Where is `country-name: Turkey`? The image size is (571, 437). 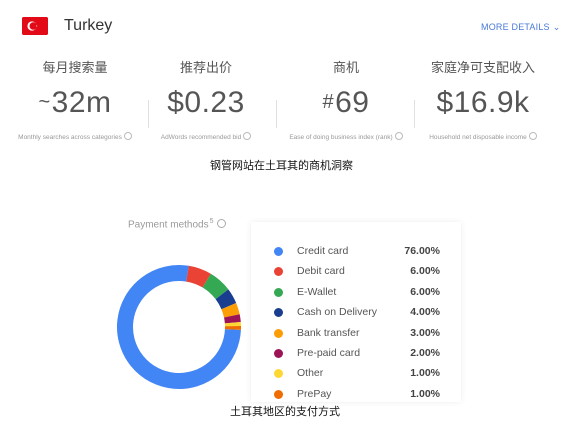
country-name: Turkey is located at coordinates (88, 25).